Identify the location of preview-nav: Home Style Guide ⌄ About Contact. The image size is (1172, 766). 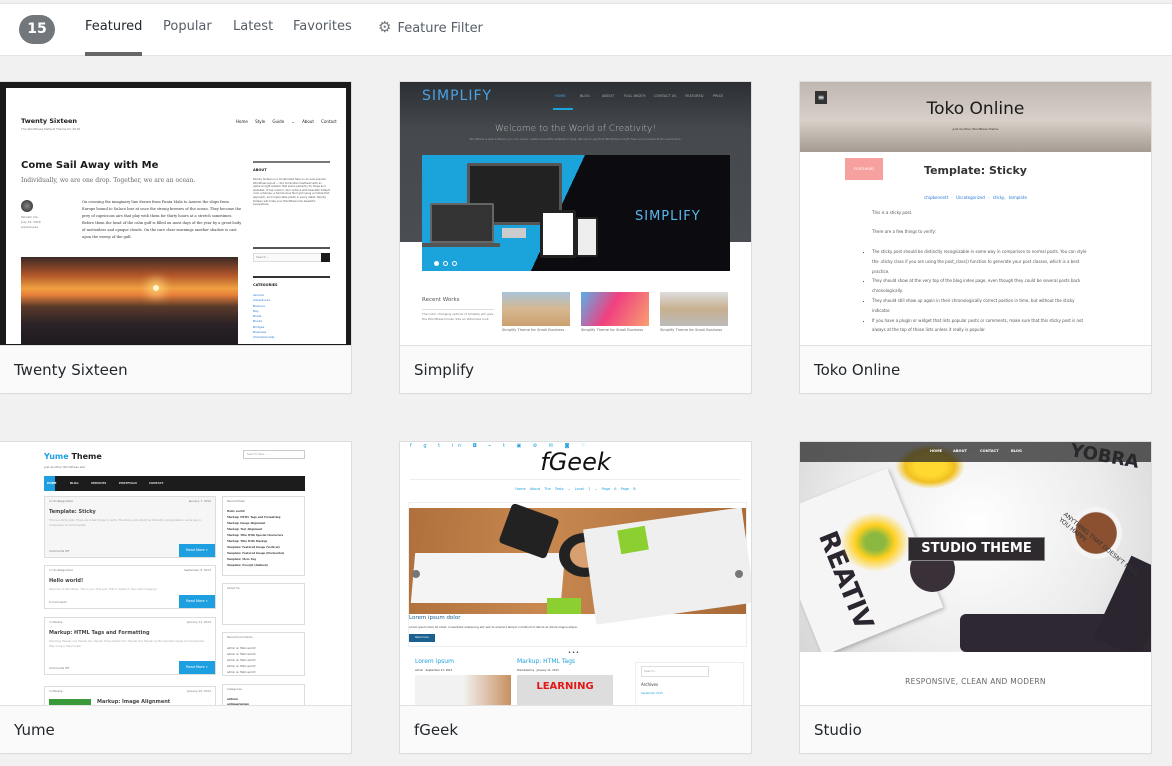
(286, 121).